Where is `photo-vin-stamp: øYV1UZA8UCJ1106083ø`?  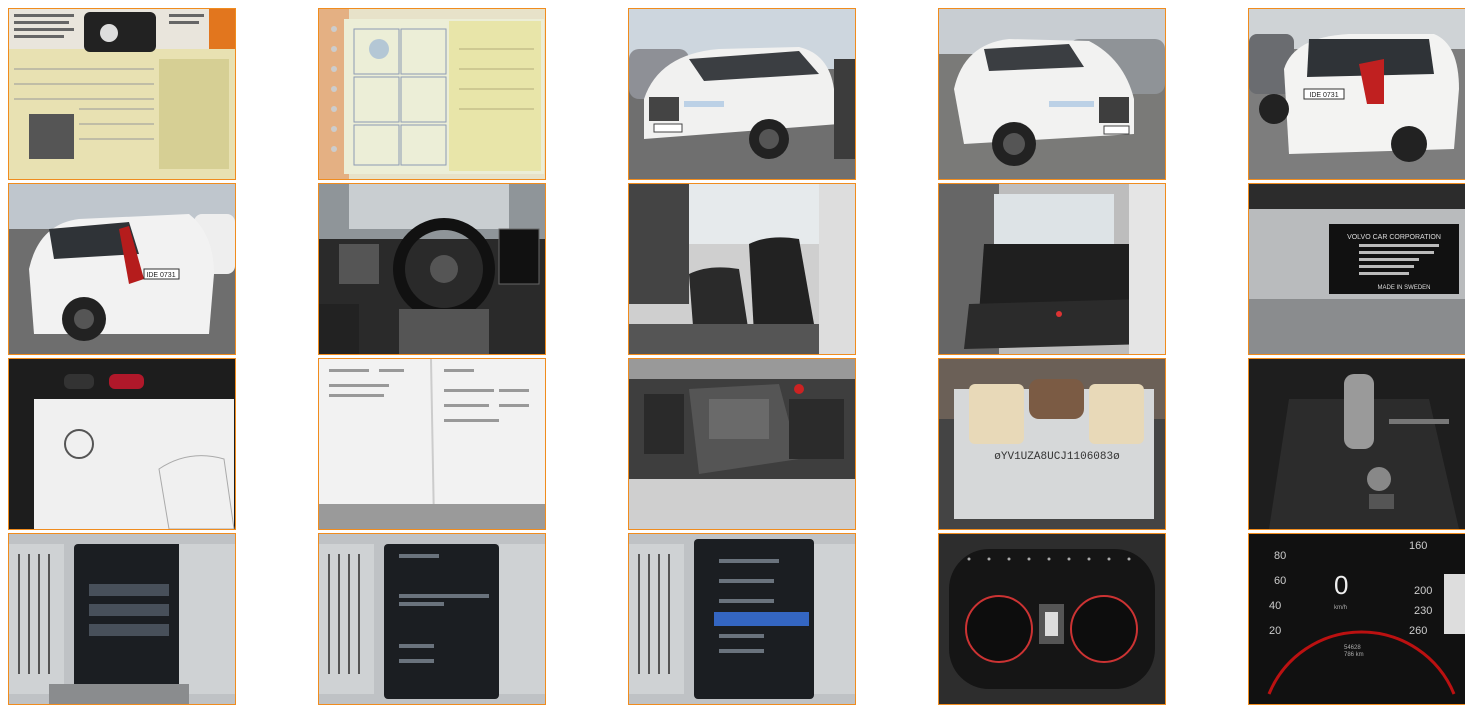
photo-vin-stamp: øYV1UZA8UCJ1106083ø is located at coordinates (1052, 444).